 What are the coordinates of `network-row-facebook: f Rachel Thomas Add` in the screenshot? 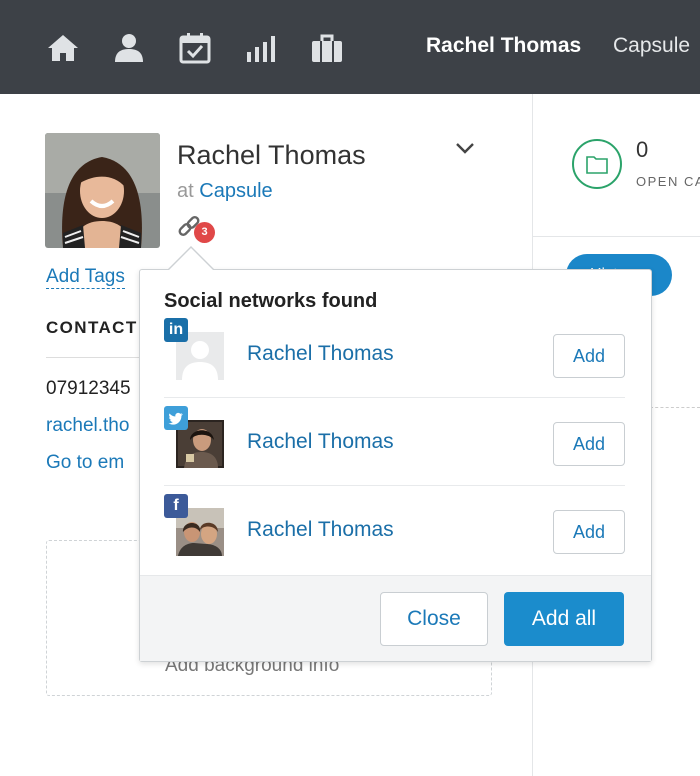 It's located at (396, 530).